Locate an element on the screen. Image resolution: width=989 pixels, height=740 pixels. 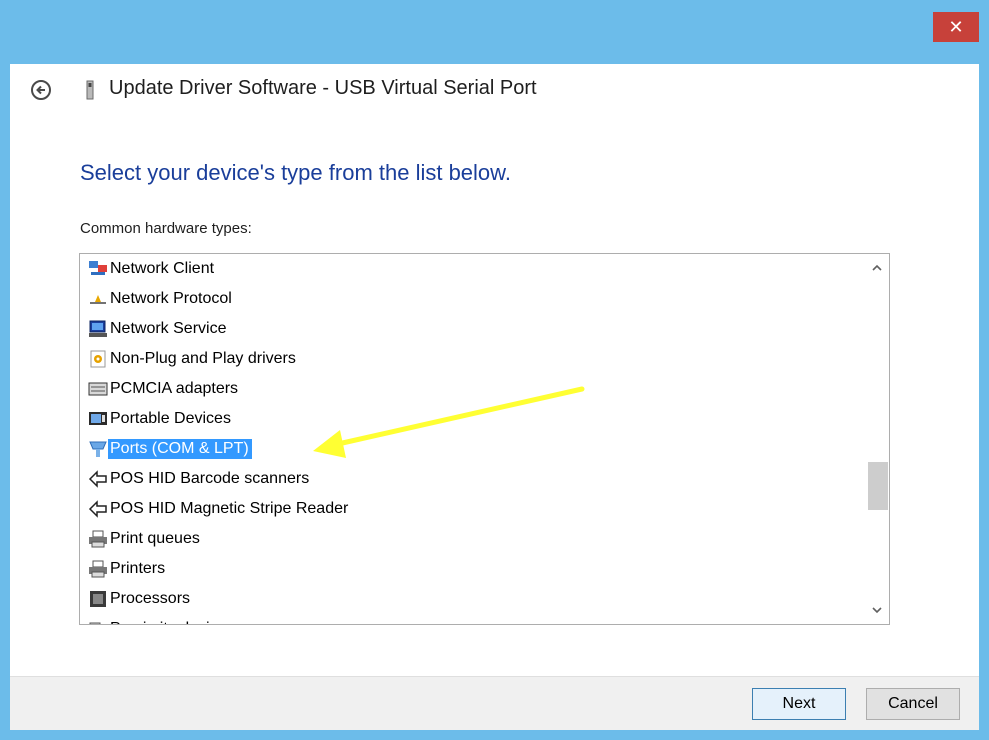
list-item: Portable Devices is located at coordinates (161, 419).